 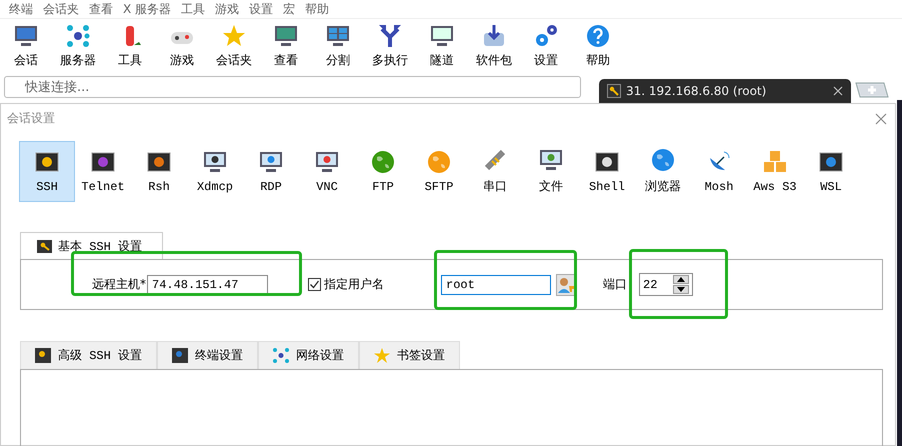 I want to click on session-type-button: 串口, so click(x=495, y=171).